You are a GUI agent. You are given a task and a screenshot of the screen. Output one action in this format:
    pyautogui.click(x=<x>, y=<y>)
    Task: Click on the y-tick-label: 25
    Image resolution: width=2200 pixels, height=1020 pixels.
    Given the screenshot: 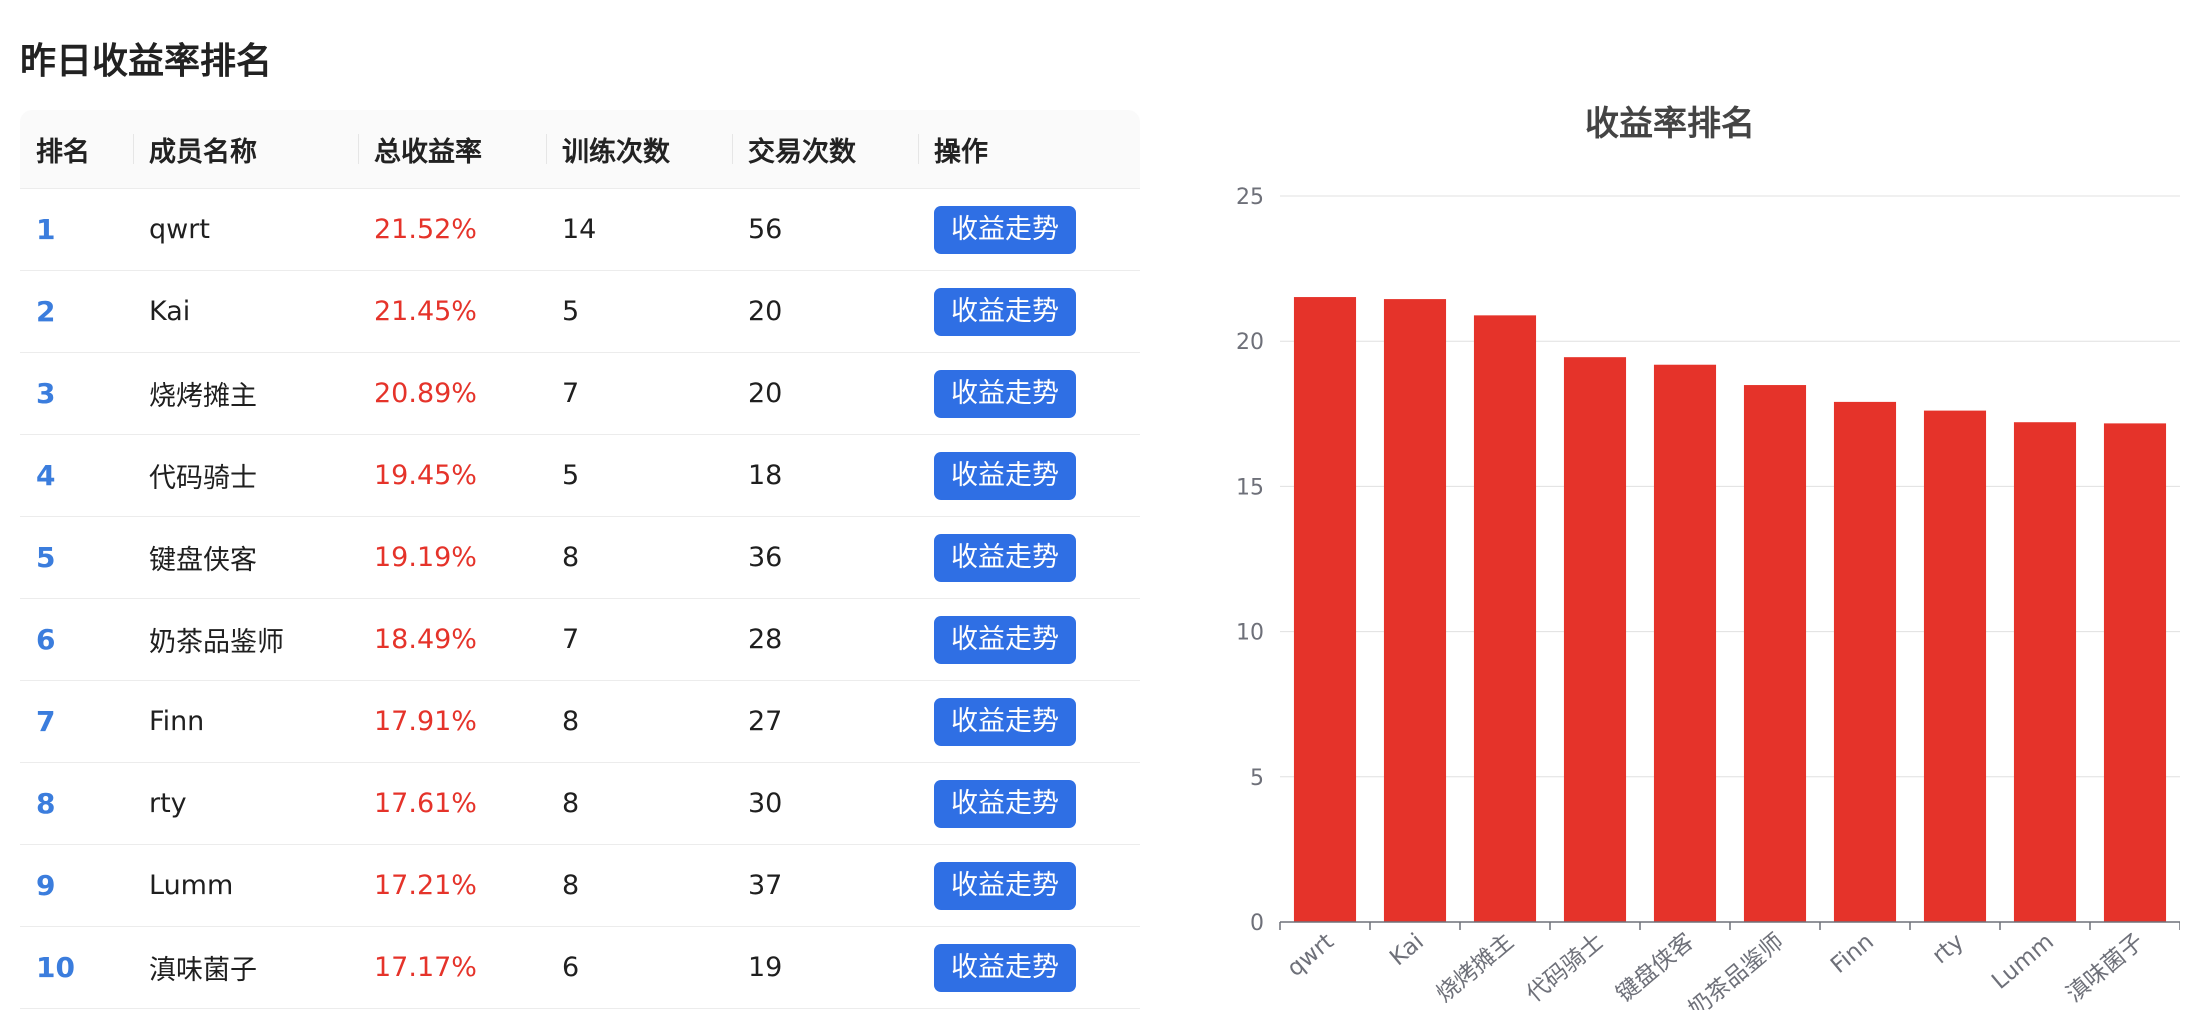 What is the action you would take?
    pyautogui.click(x=1250, y=197)
    